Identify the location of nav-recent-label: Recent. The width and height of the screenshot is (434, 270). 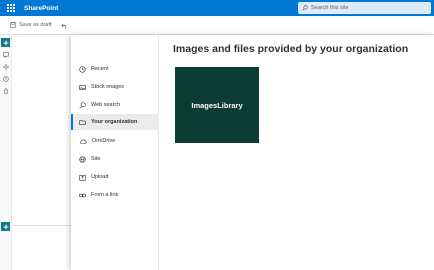
(100, 69).